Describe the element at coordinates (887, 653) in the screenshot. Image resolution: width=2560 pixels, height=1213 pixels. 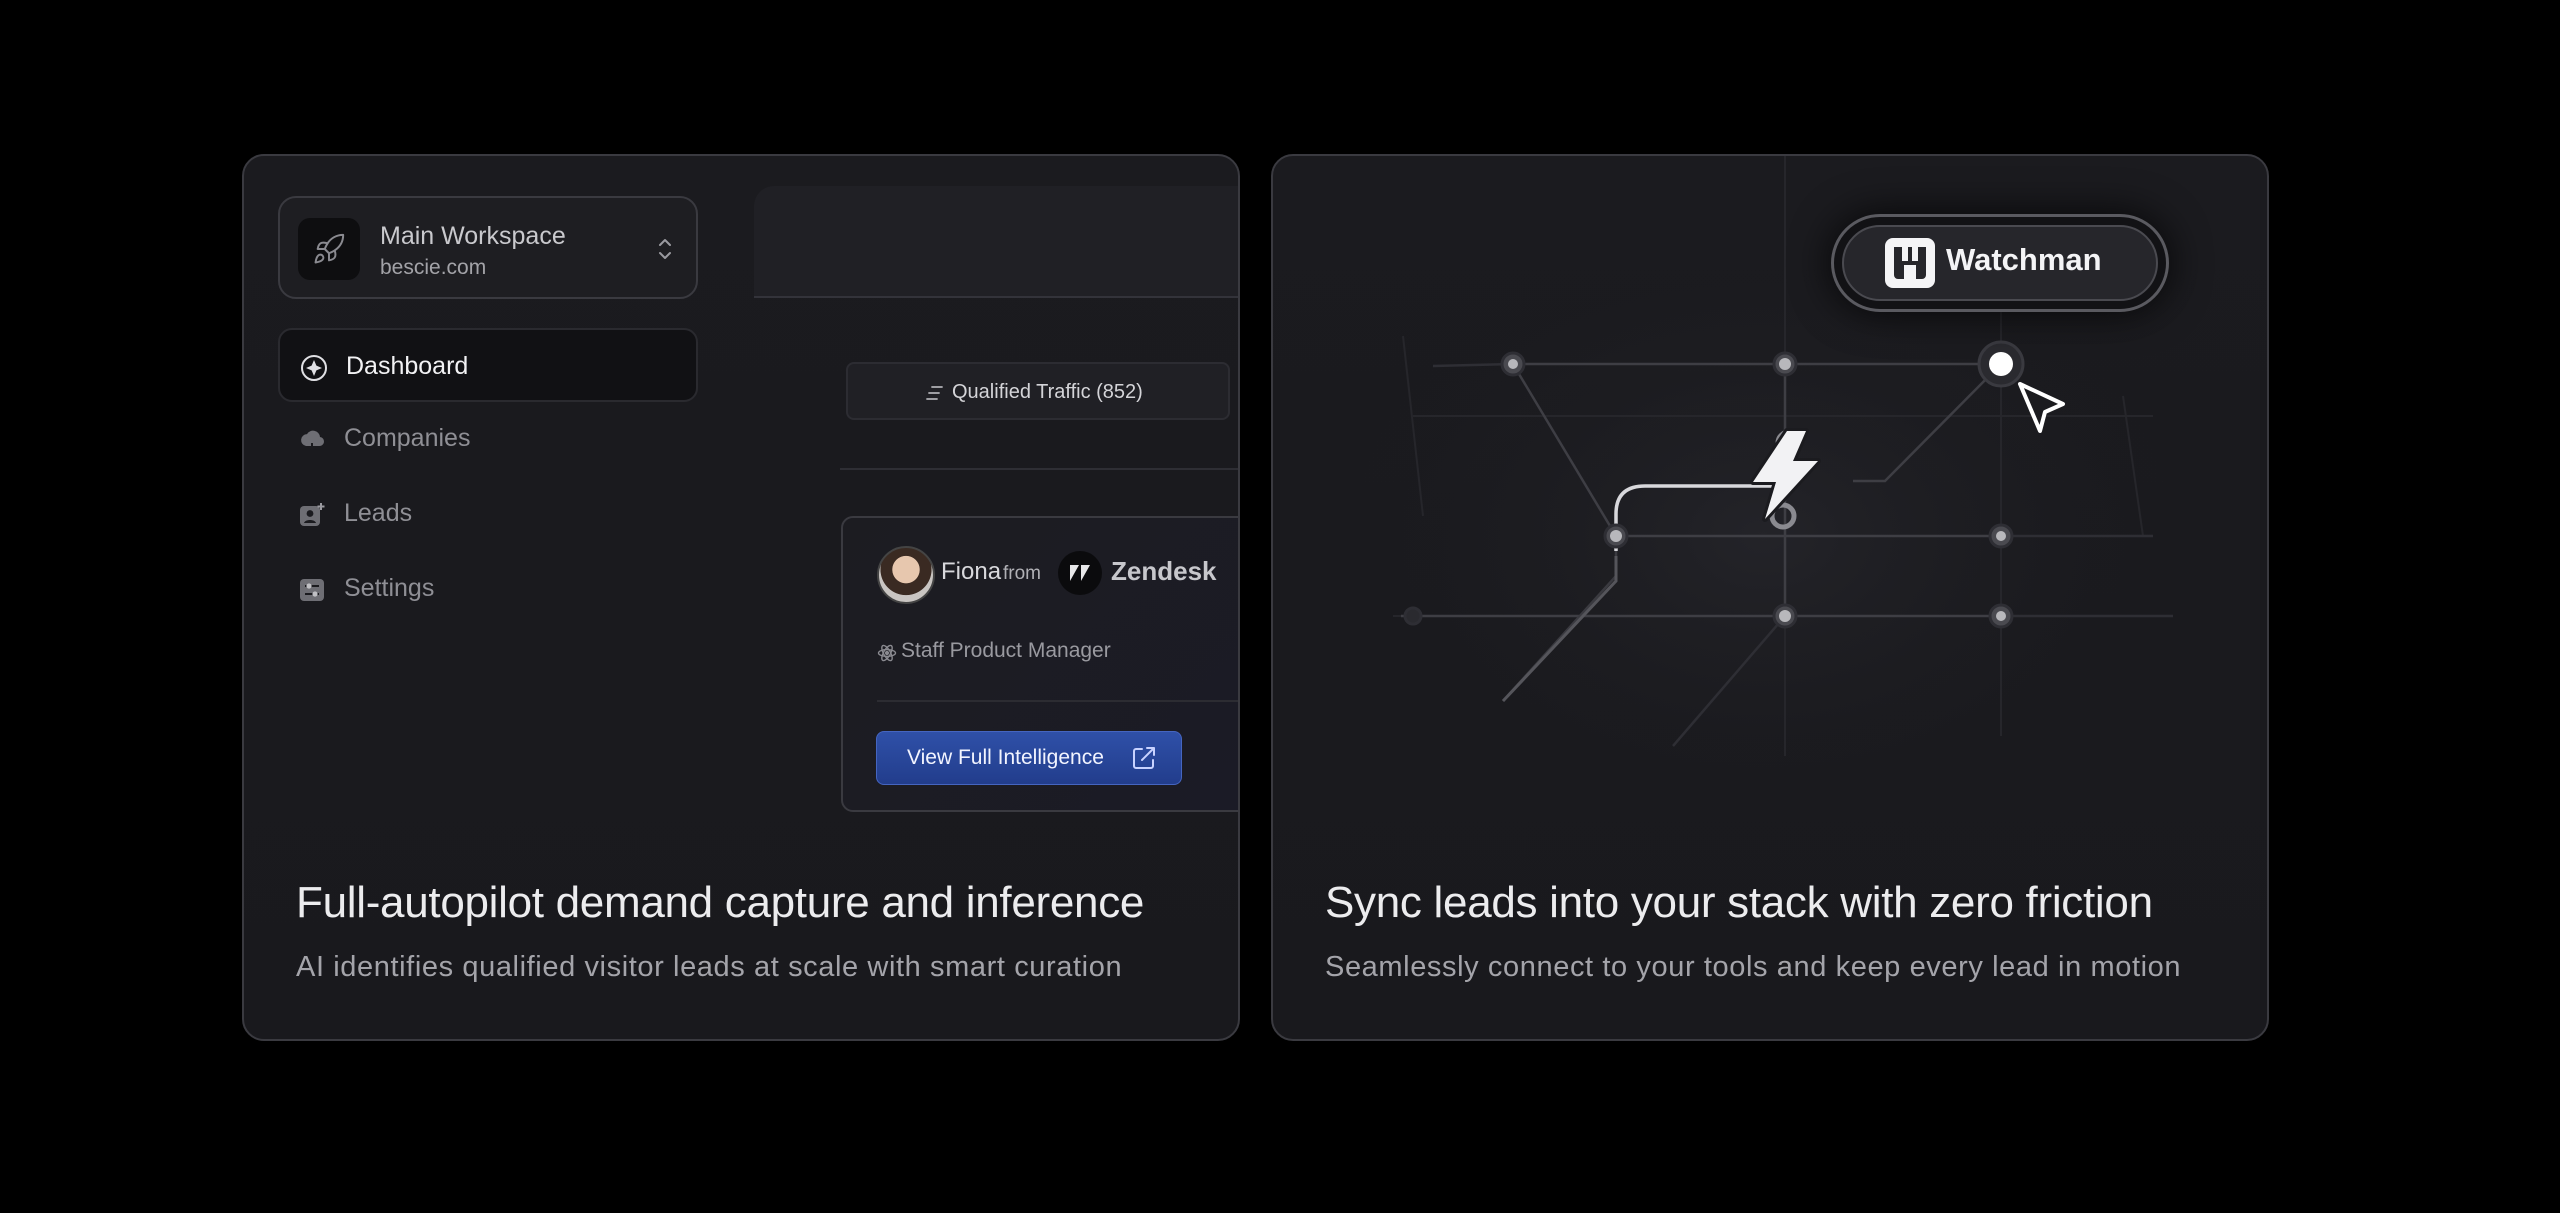
I see `atom-icon` at that location.